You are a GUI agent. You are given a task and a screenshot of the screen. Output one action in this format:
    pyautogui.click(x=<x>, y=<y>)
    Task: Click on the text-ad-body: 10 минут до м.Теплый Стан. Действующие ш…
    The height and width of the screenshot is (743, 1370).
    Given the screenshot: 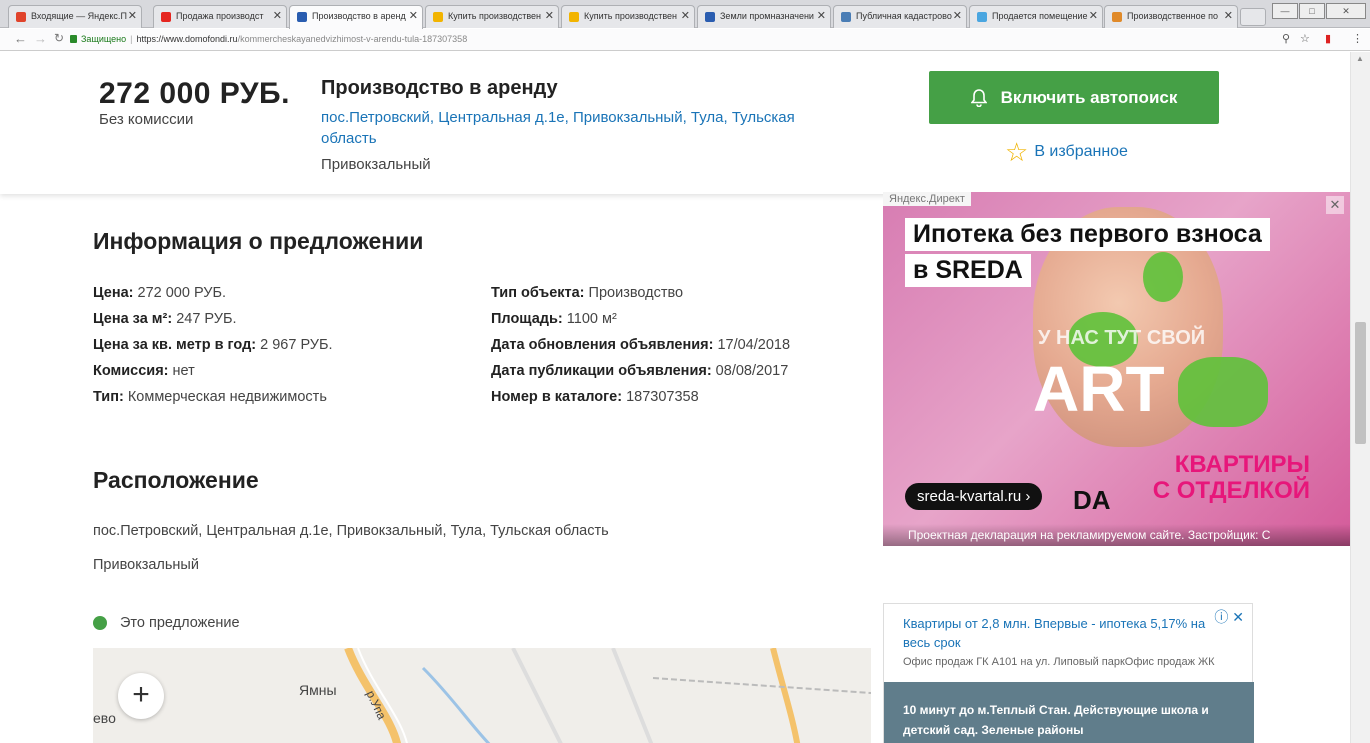 What is the action you would take?
    pyautogui.click(x=1069, y=712)
    